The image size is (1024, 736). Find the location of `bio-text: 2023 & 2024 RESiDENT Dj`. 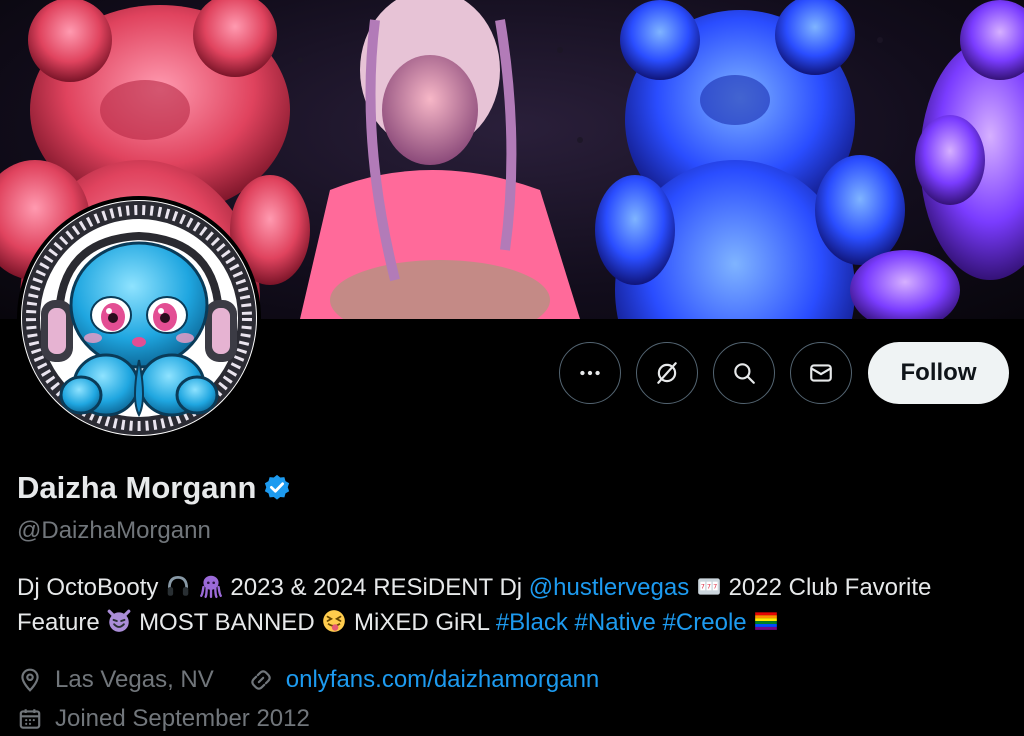

bio-text: 2023 & 2024 RESiDENT Dj is located at coordinates (376, 587).